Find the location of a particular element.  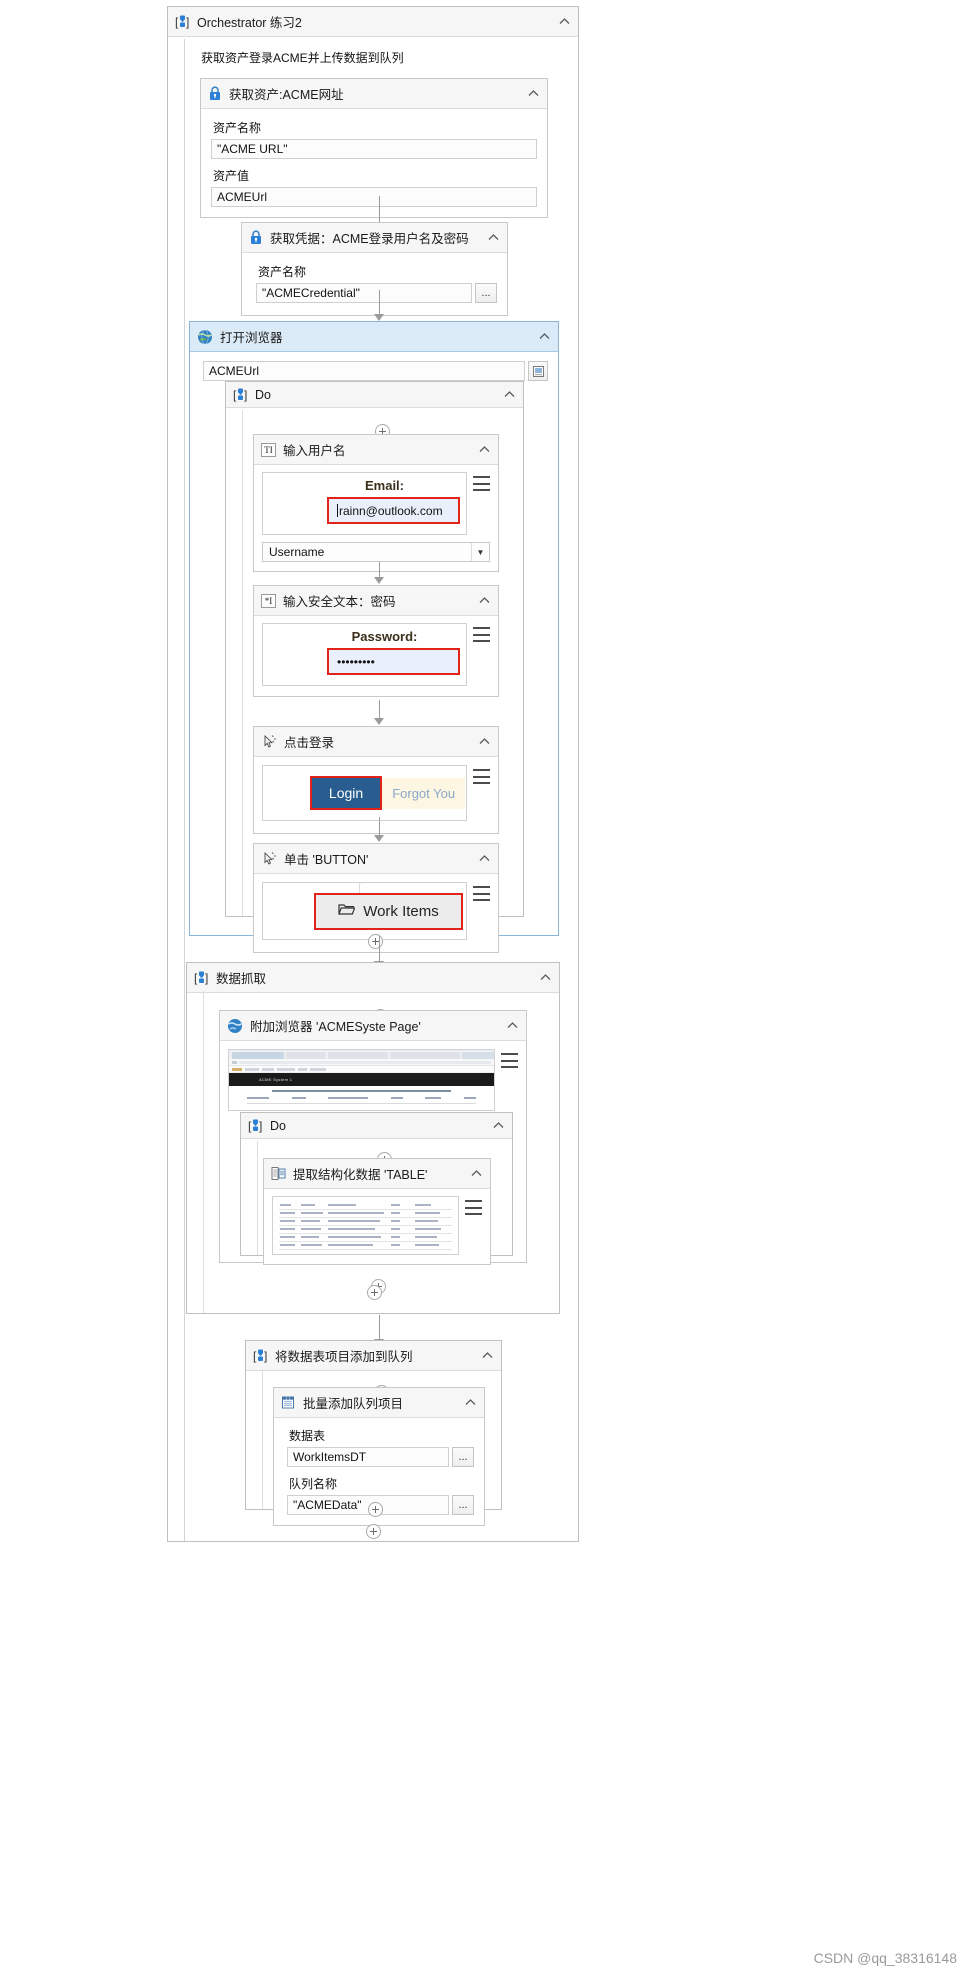

click-button-header: 单击 'BUTTON' is located at coordinates (376, 859).